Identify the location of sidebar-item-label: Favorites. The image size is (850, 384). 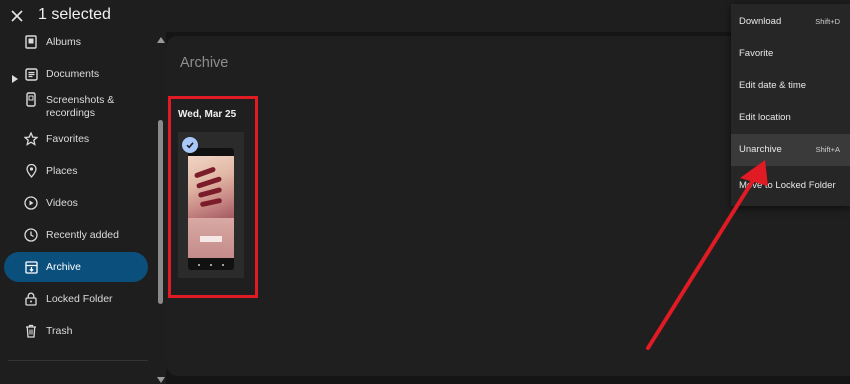
(68, 138).